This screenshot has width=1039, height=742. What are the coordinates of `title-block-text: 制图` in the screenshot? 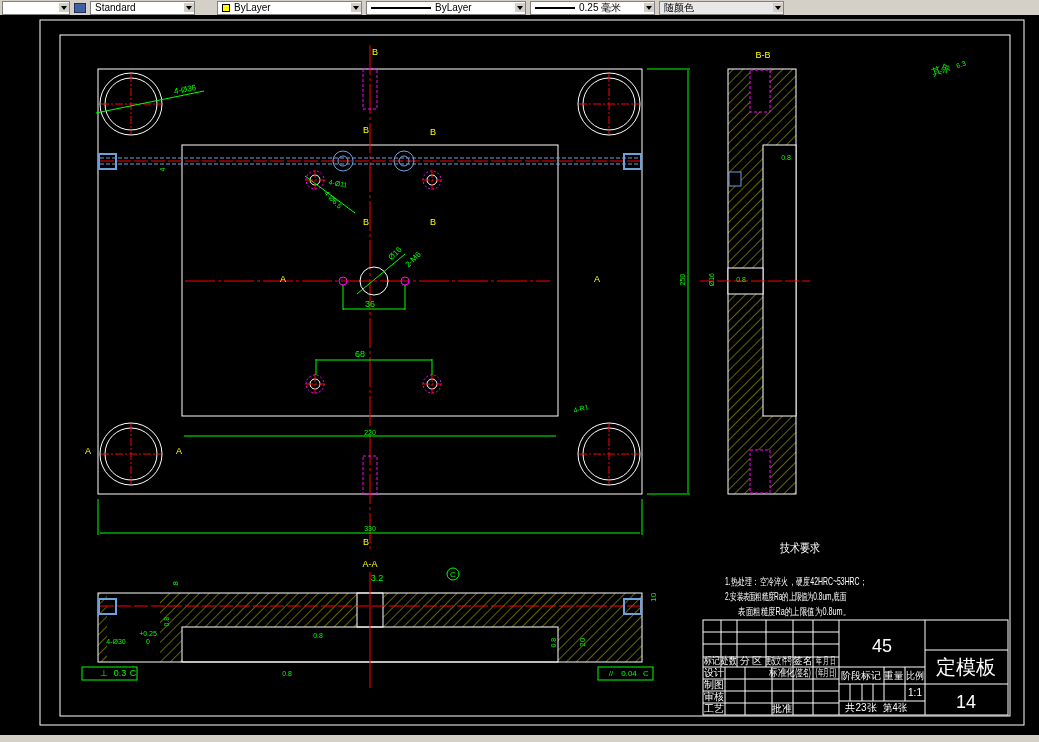 It's located at (714, 684).